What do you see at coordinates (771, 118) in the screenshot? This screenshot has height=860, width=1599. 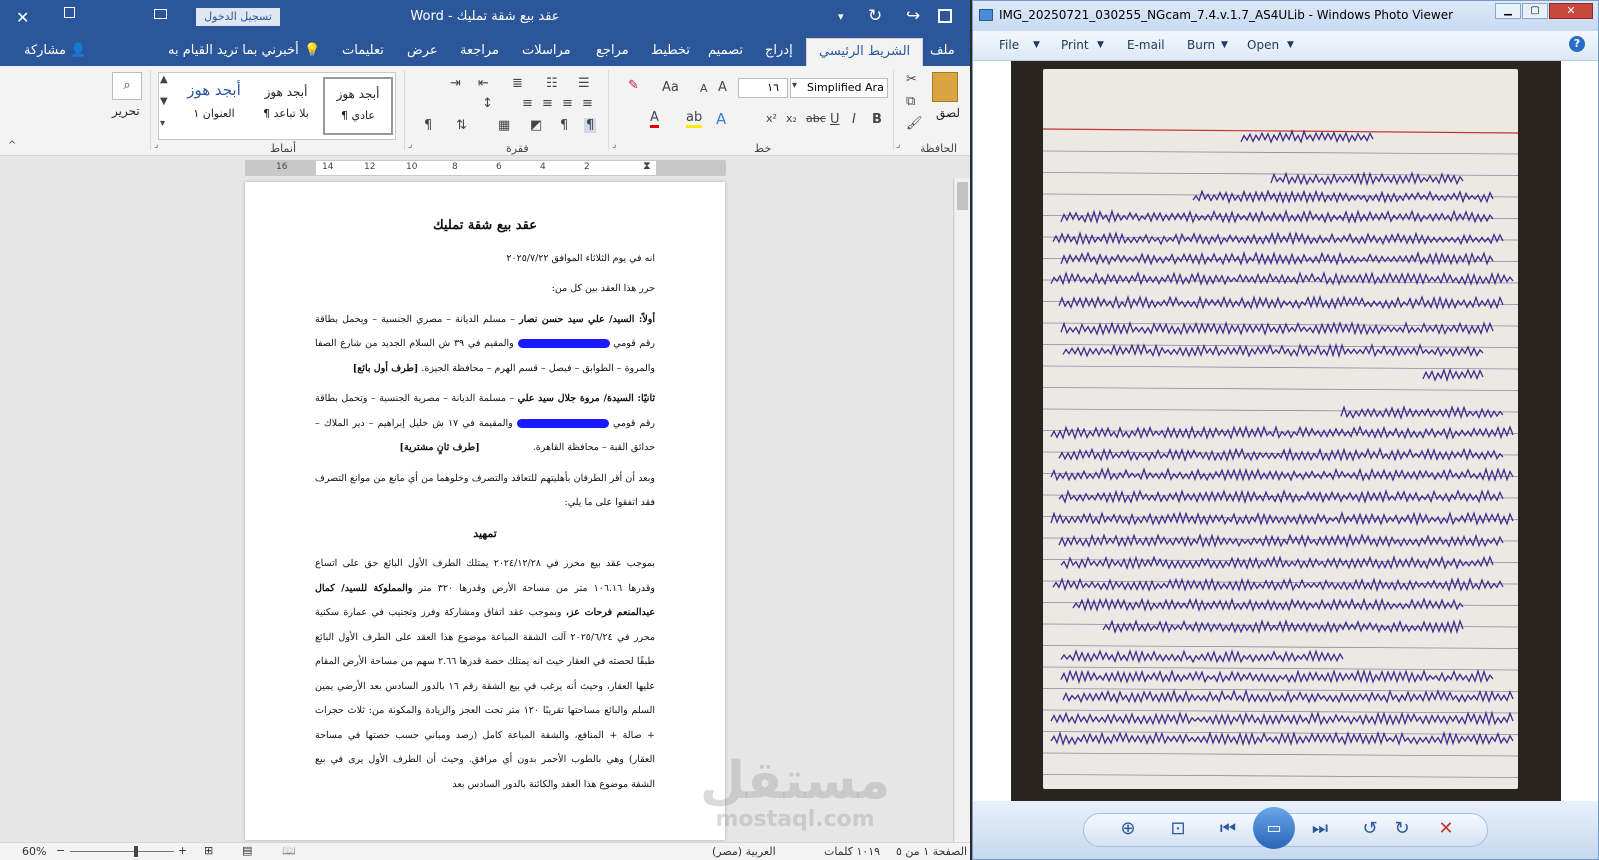 I see `superscript-icon: x²` at bounding box center [771, 118].